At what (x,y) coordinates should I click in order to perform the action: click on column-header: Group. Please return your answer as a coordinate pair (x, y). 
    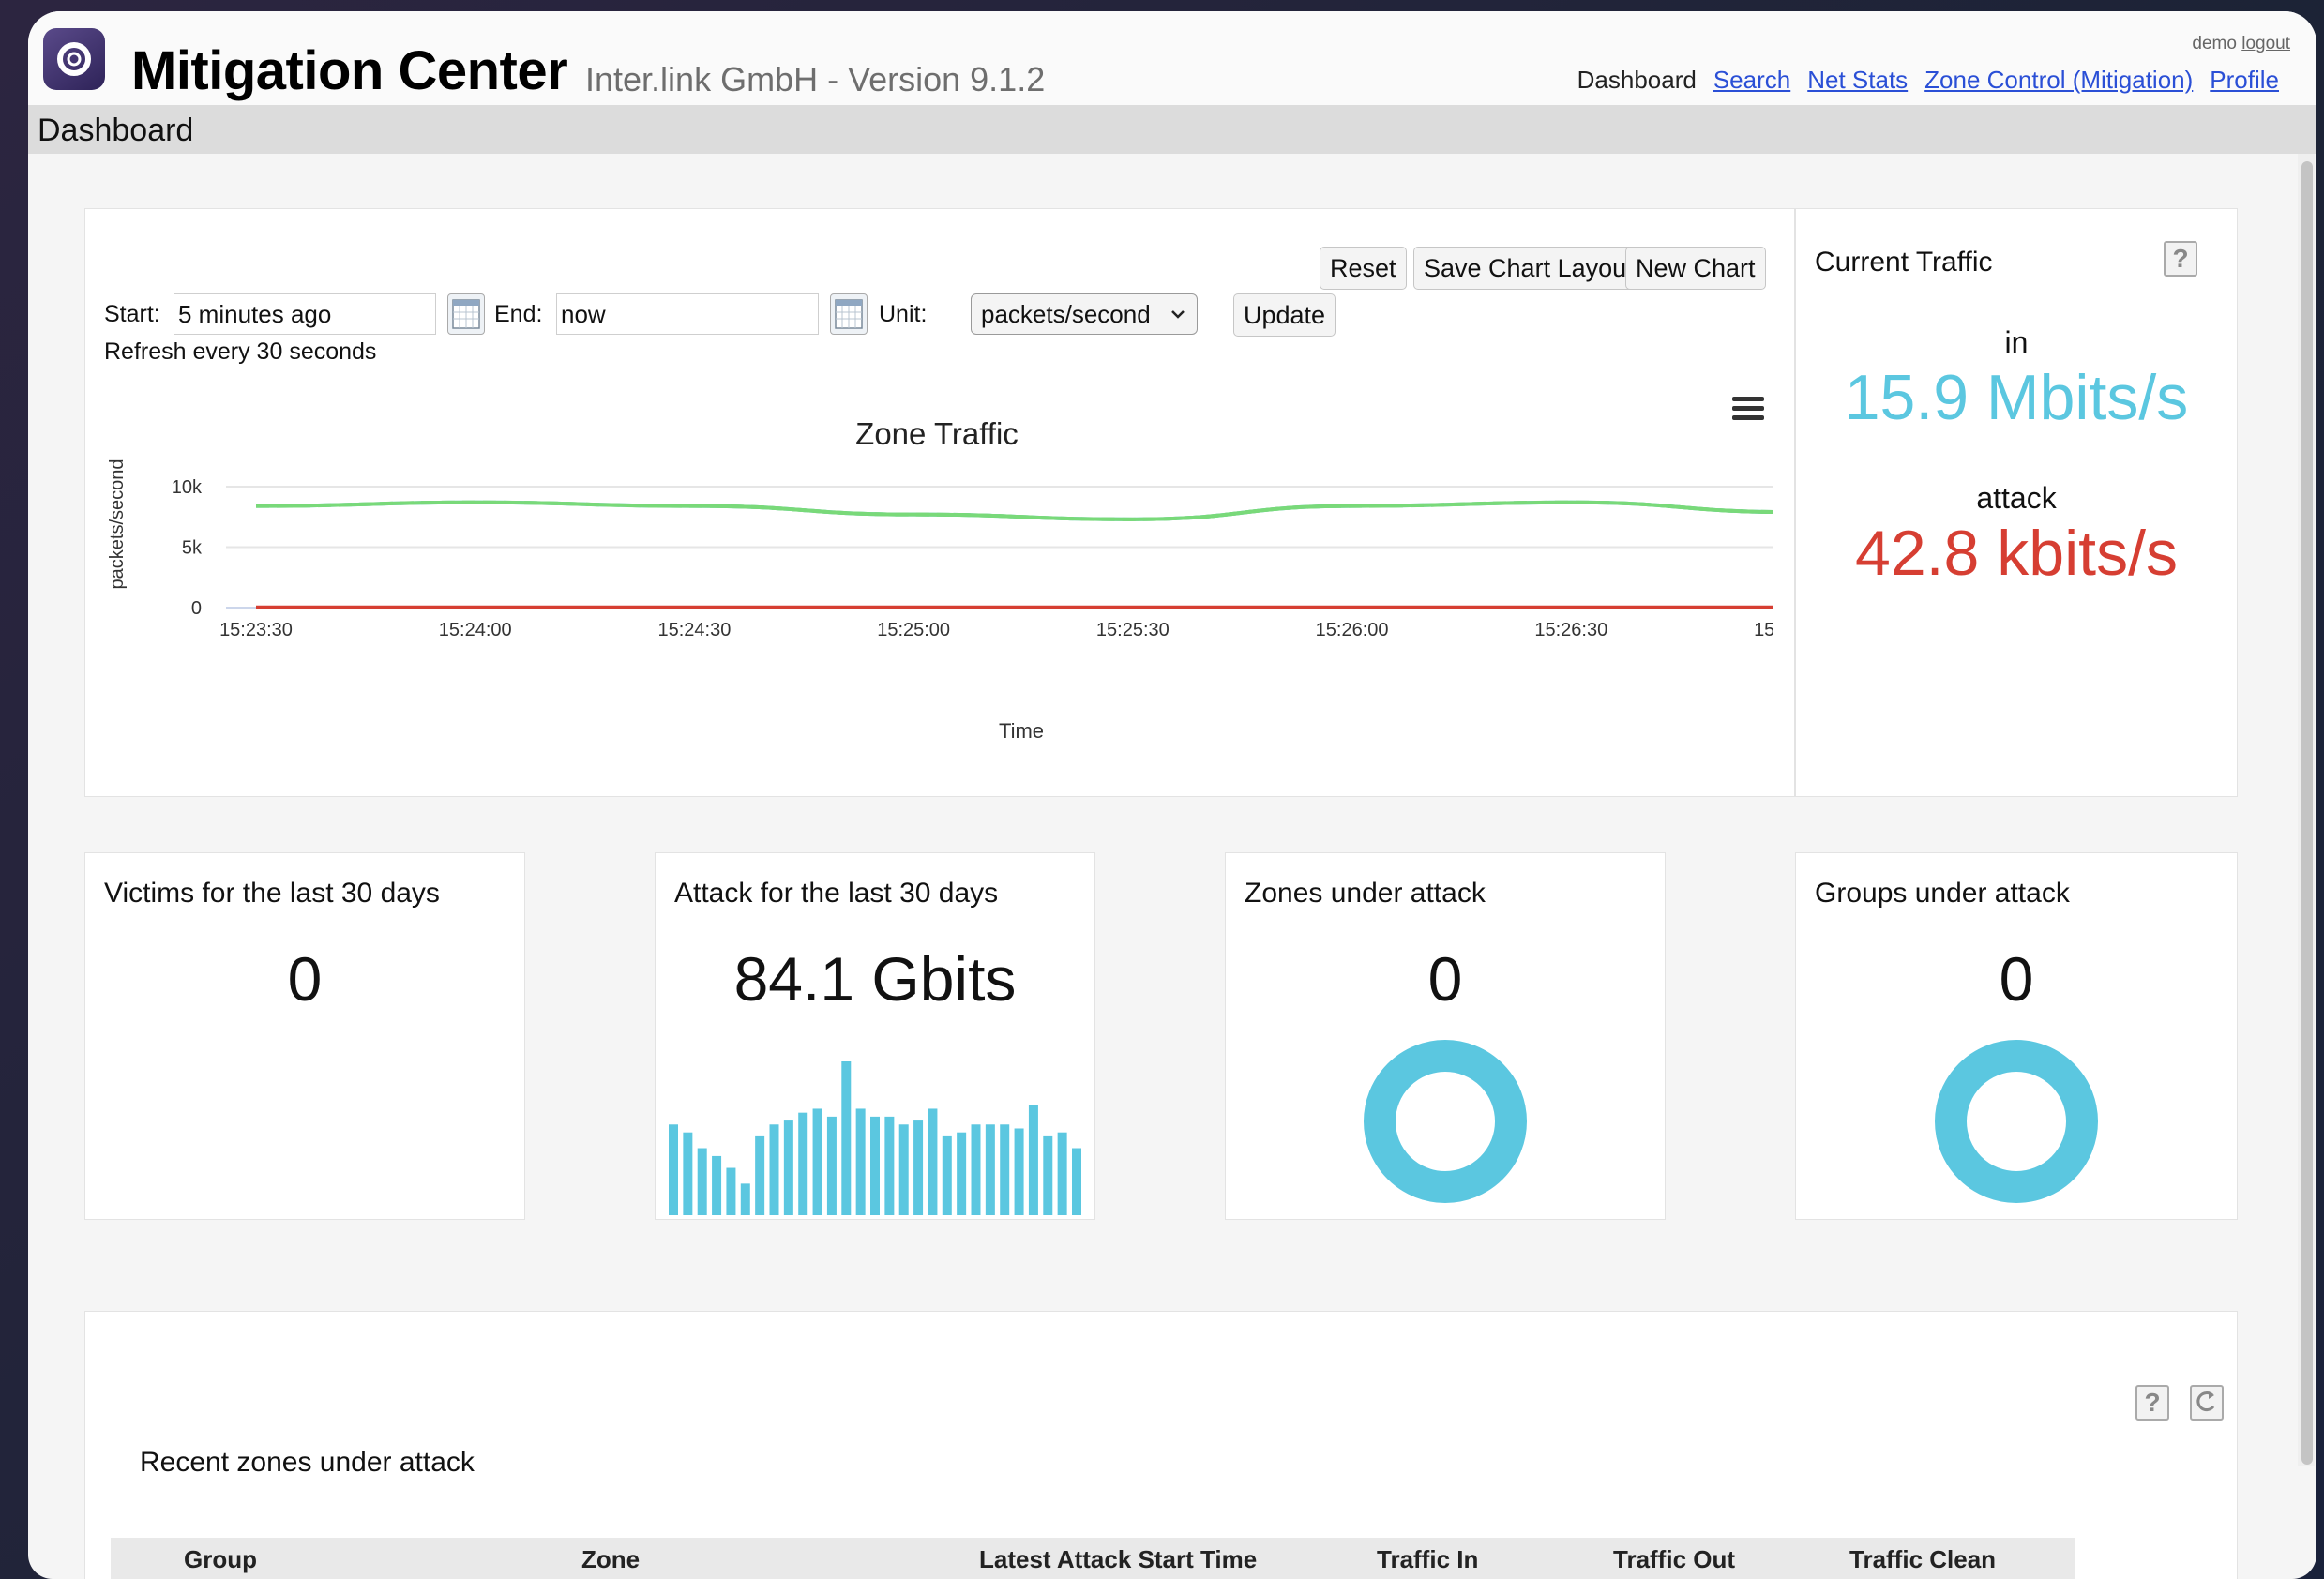
    Looking at the image, I should click on (220, 1559).